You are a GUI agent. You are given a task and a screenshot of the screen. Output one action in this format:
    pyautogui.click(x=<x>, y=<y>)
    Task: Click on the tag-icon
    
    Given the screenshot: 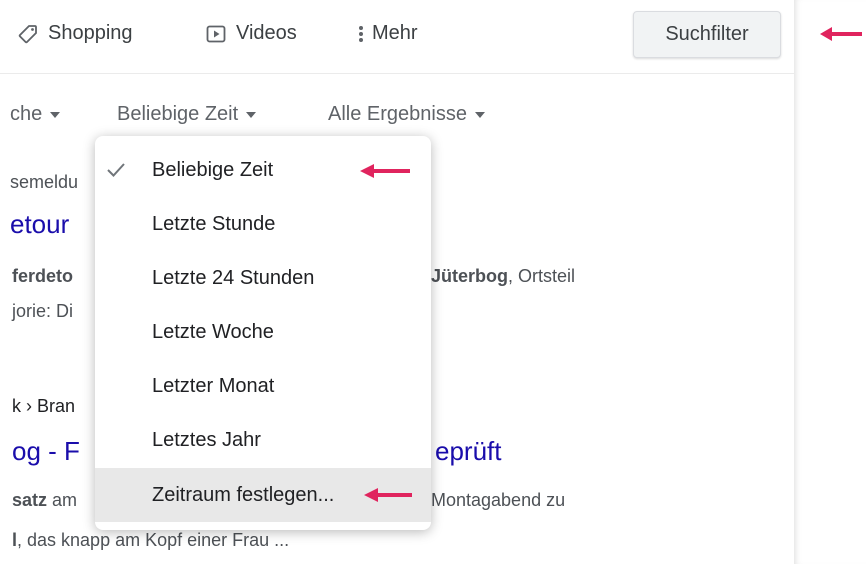 What is the action you would take?
    pyautogui.click(x=28, y=34)
    